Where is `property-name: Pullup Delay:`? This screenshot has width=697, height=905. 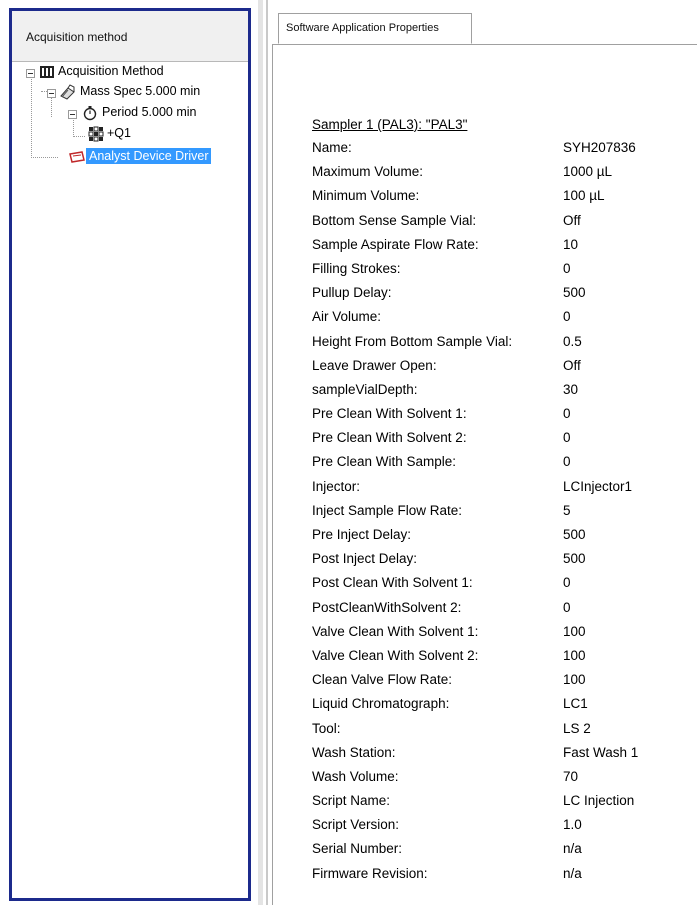 property-name: Pullup Delay: is located at coordinates (352, 293).